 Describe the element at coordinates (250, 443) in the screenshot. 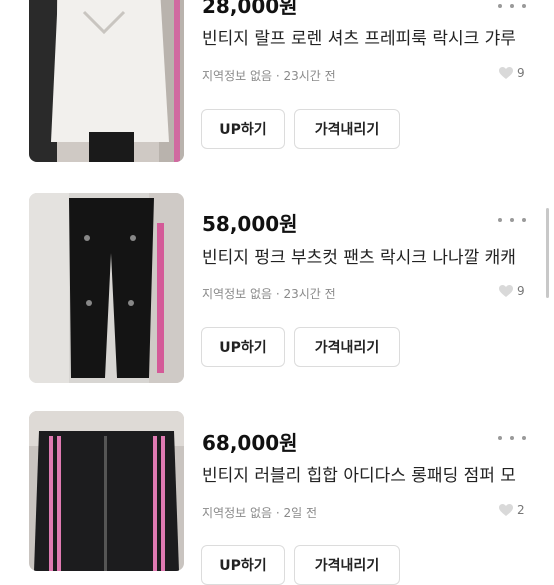

I see `listing-price: 68,000원` at that location.